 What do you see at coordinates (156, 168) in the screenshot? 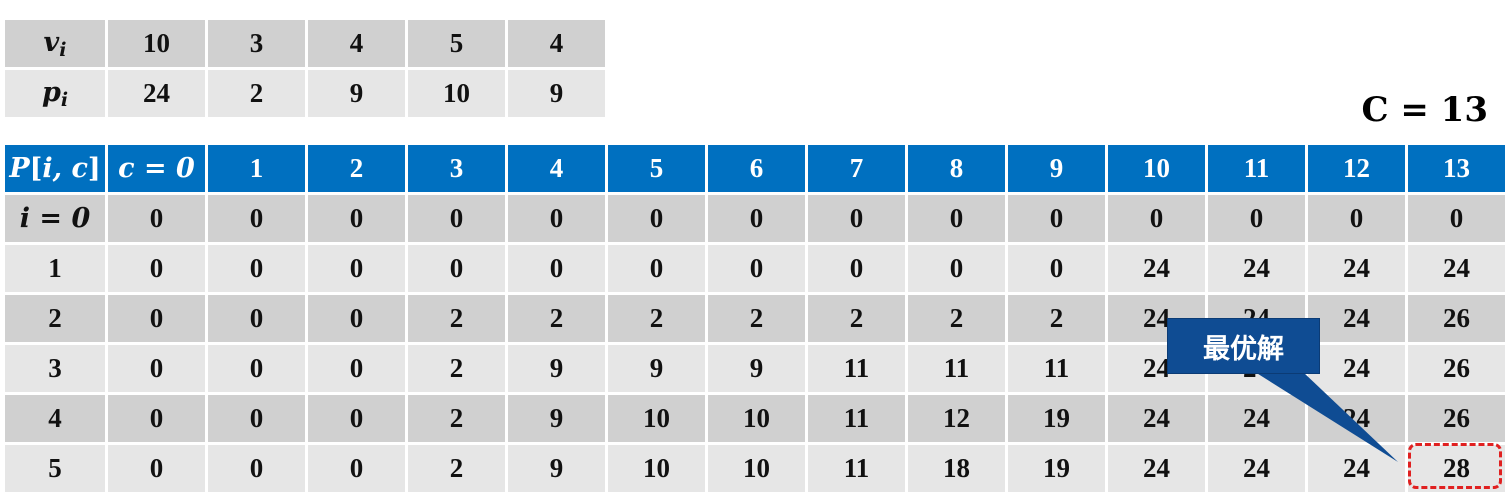
I see `dp-col-header-zero: c = 0` at bounding box center [156, 168].